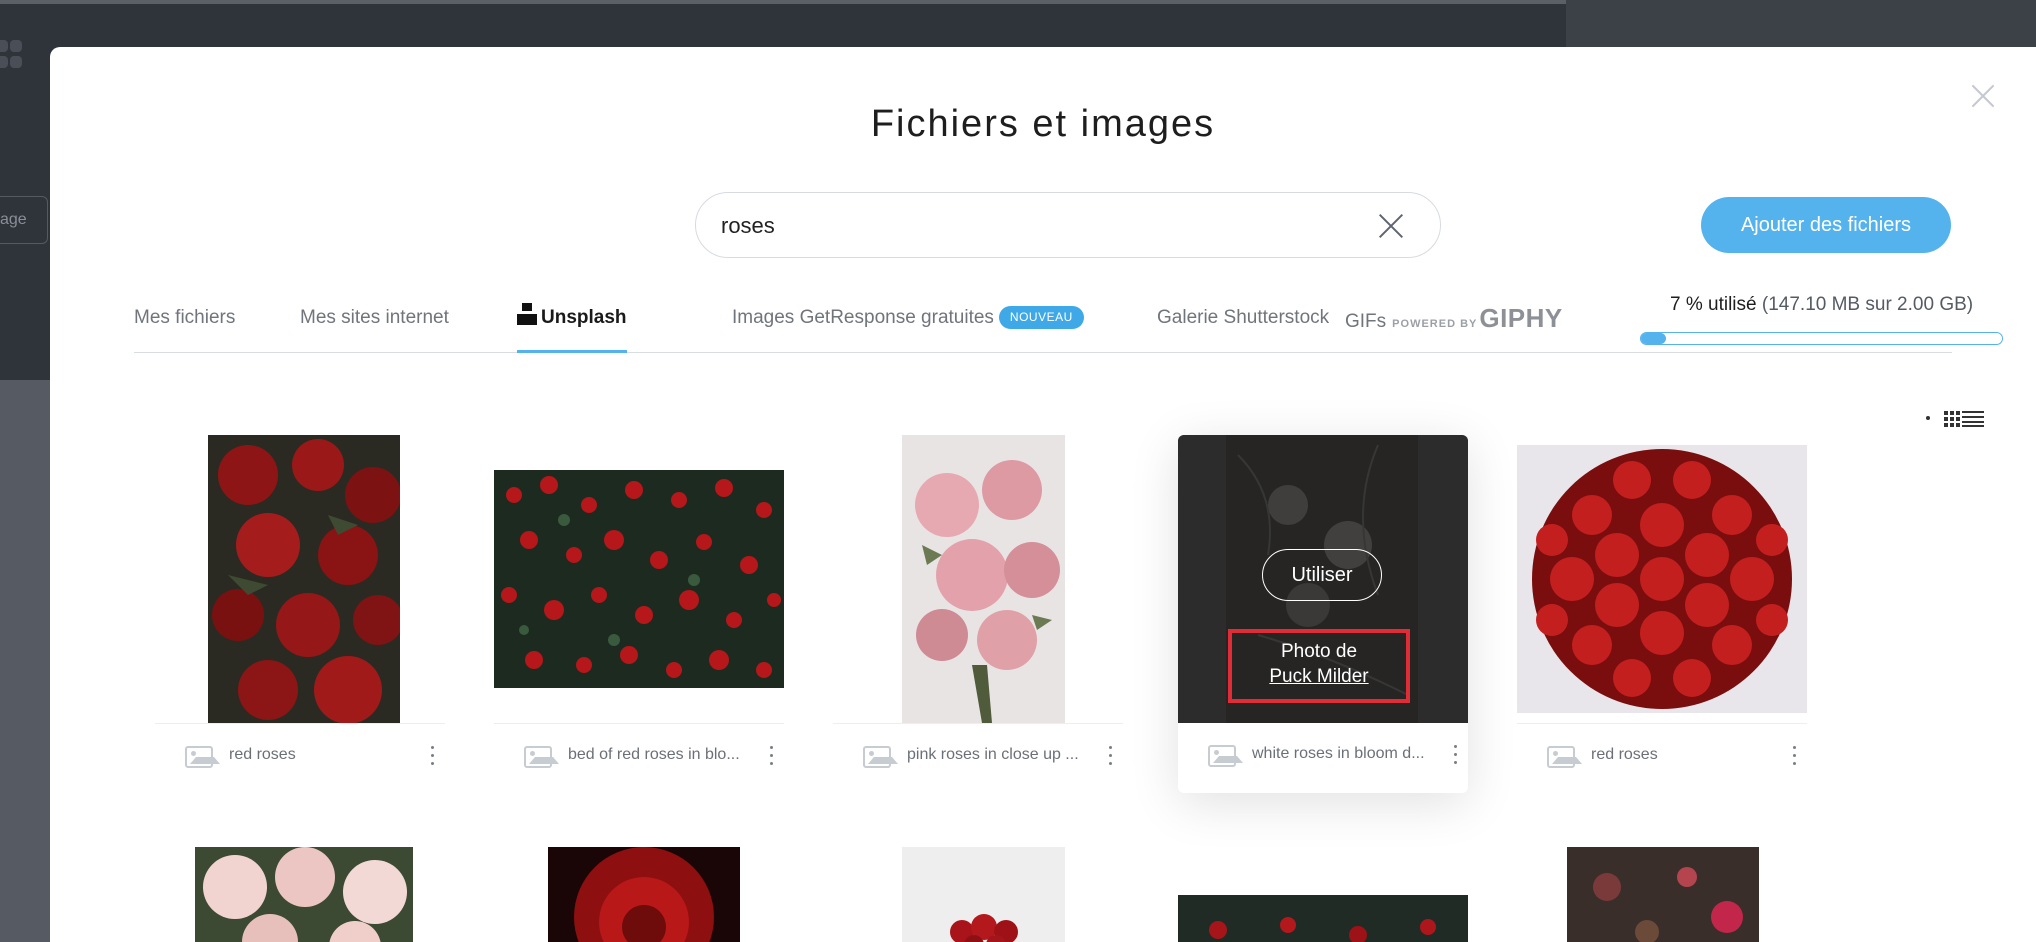 Image resolution: width=2036 pixels, height=942 pixels. Describe the element at coordinates (1021, 226) in the screenshot. I see `search-input` at that location.